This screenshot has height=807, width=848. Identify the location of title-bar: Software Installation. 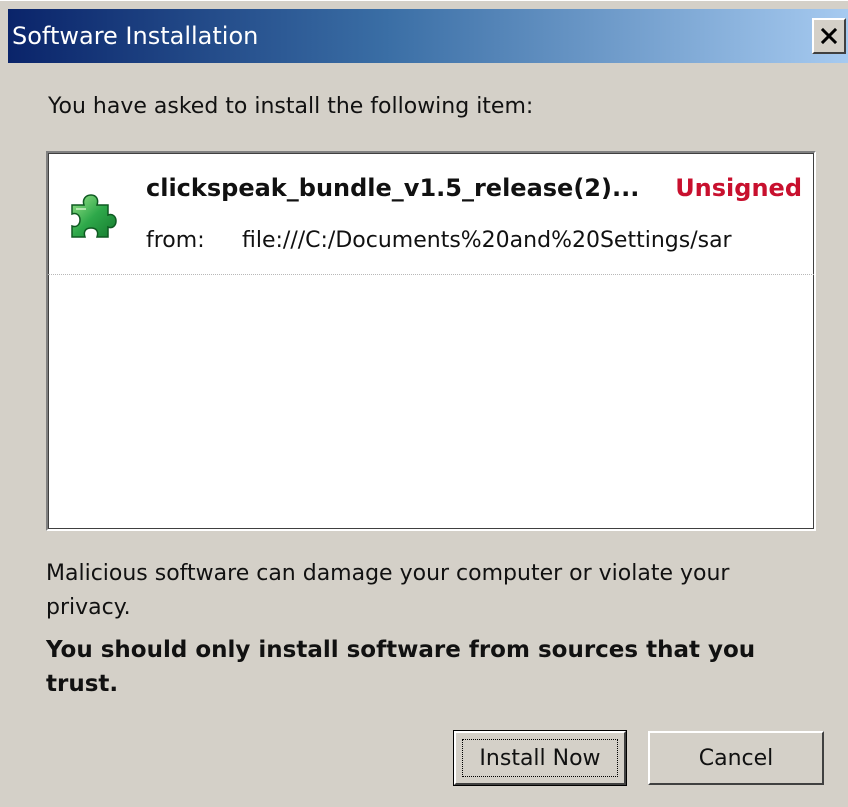
(428, 36).